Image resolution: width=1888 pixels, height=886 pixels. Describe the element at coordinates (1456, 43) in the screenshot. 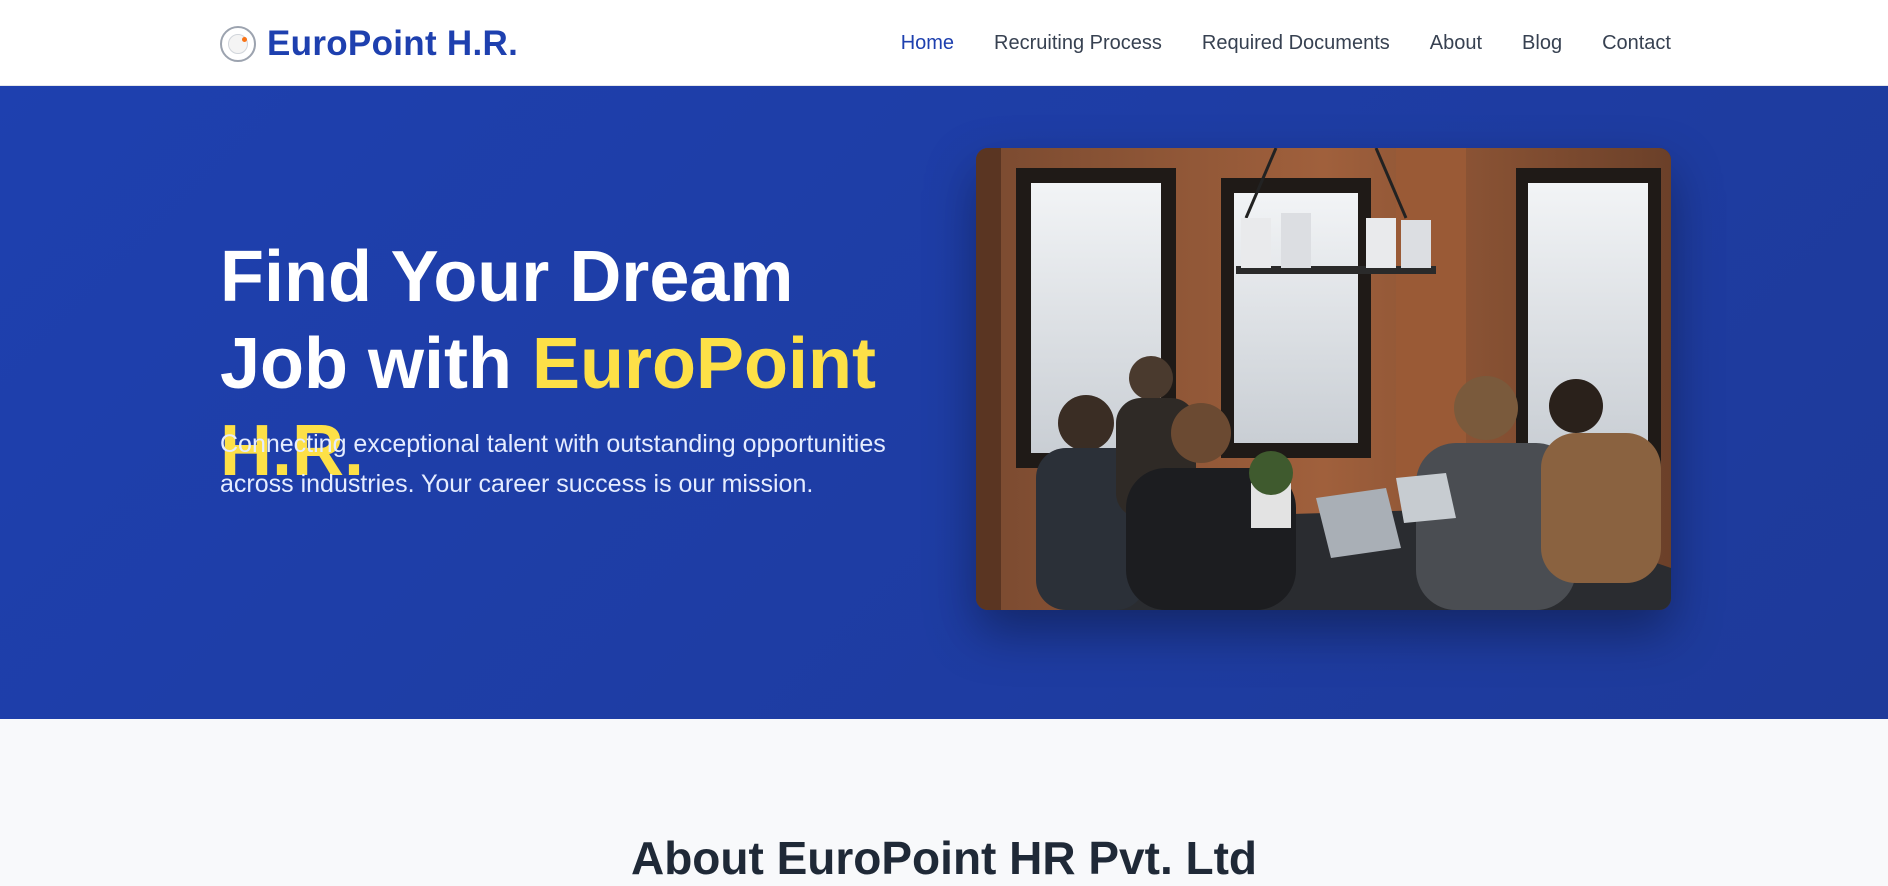

I see `nav-about: About` at that location.